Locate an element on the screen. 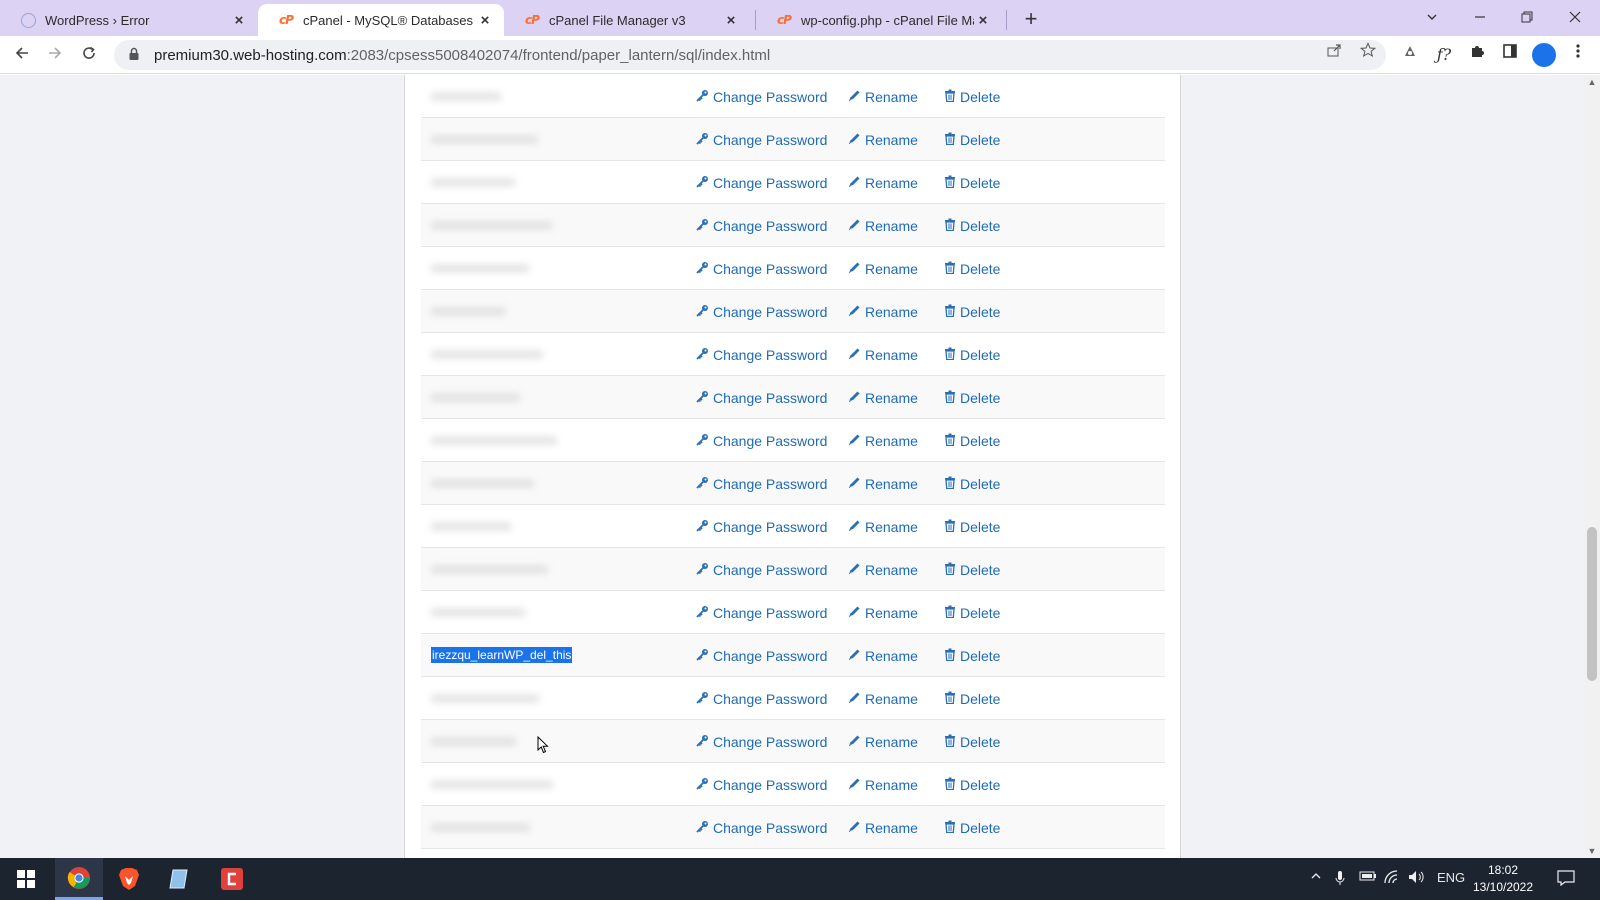 Image resolution: width=1600 pixels, height=900 pixels. volume-icon is located at coordinates (1417, 878).